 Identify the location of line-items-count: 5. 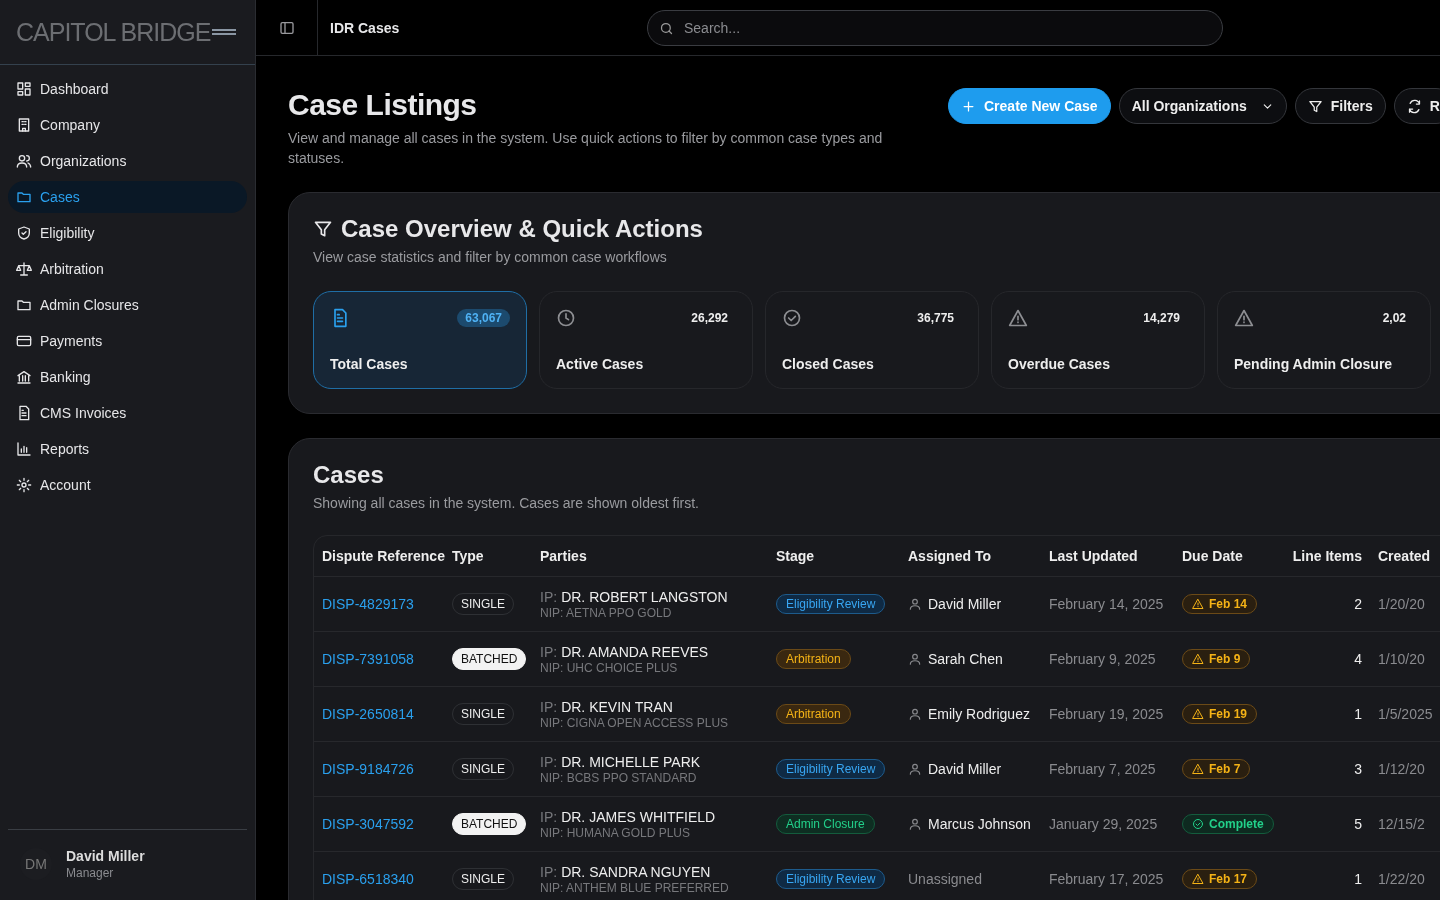
(1358, 824).